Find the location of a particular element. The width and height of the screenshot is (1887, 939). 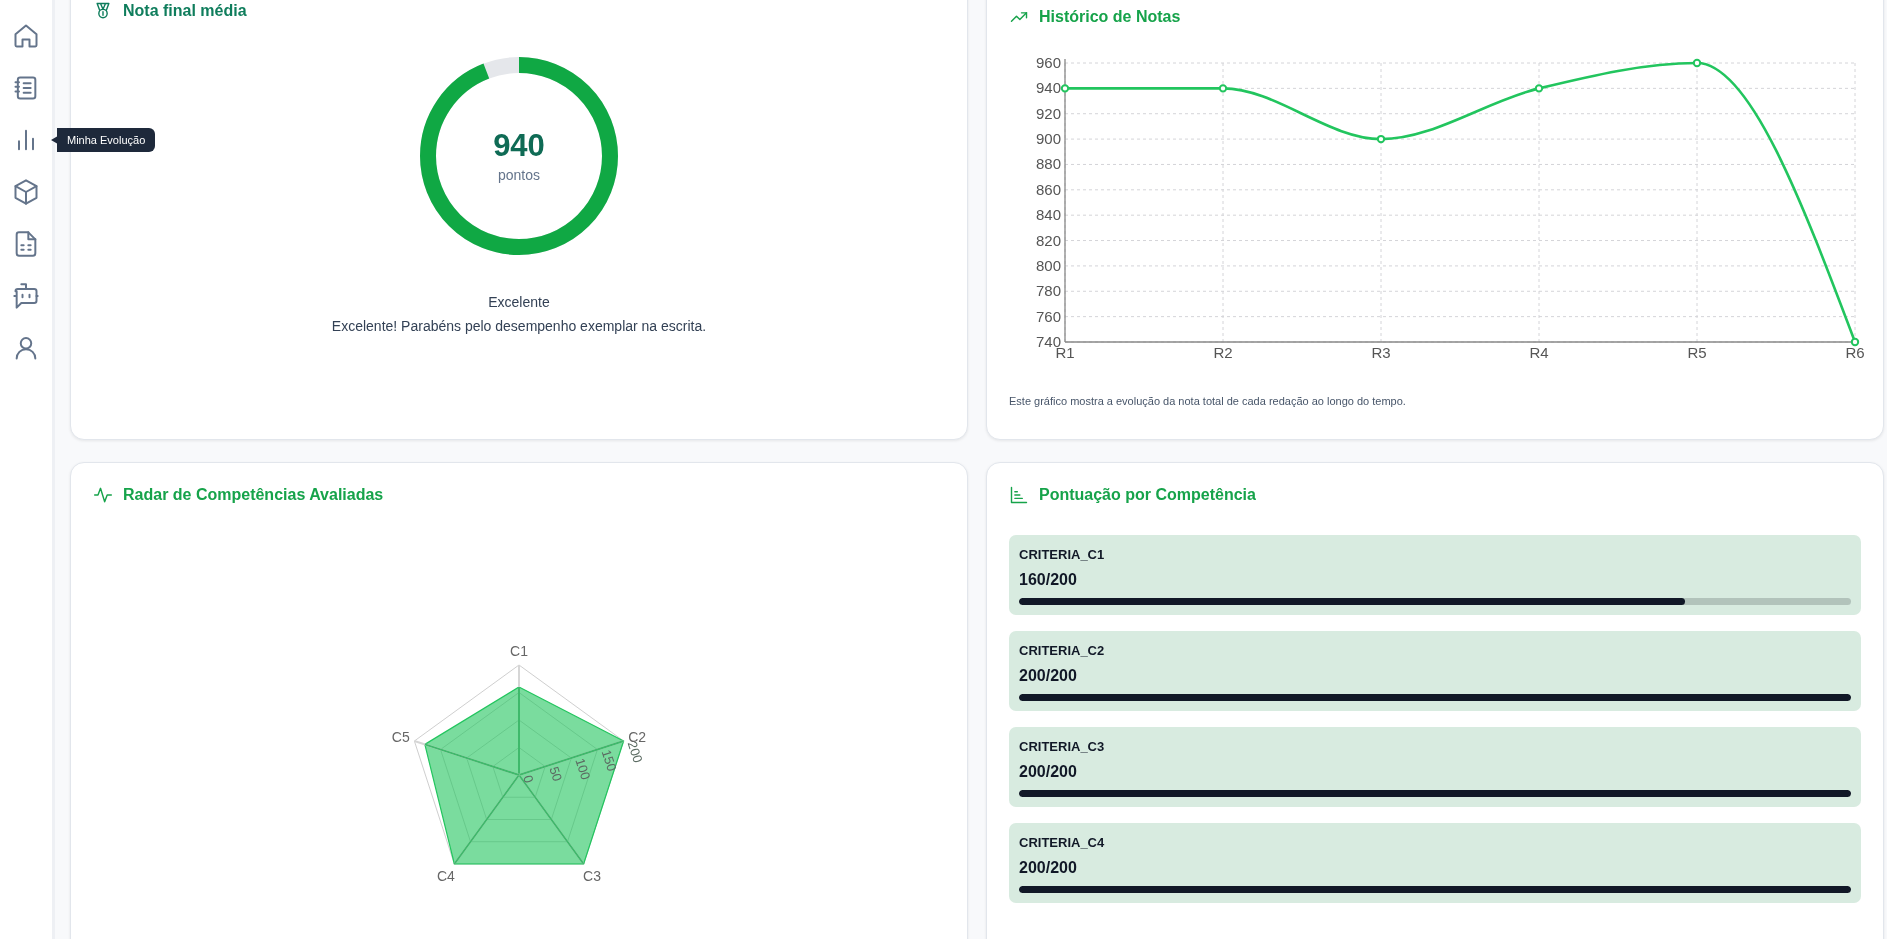

y-tick-label: 860 is located at coordinates (1048, 189).